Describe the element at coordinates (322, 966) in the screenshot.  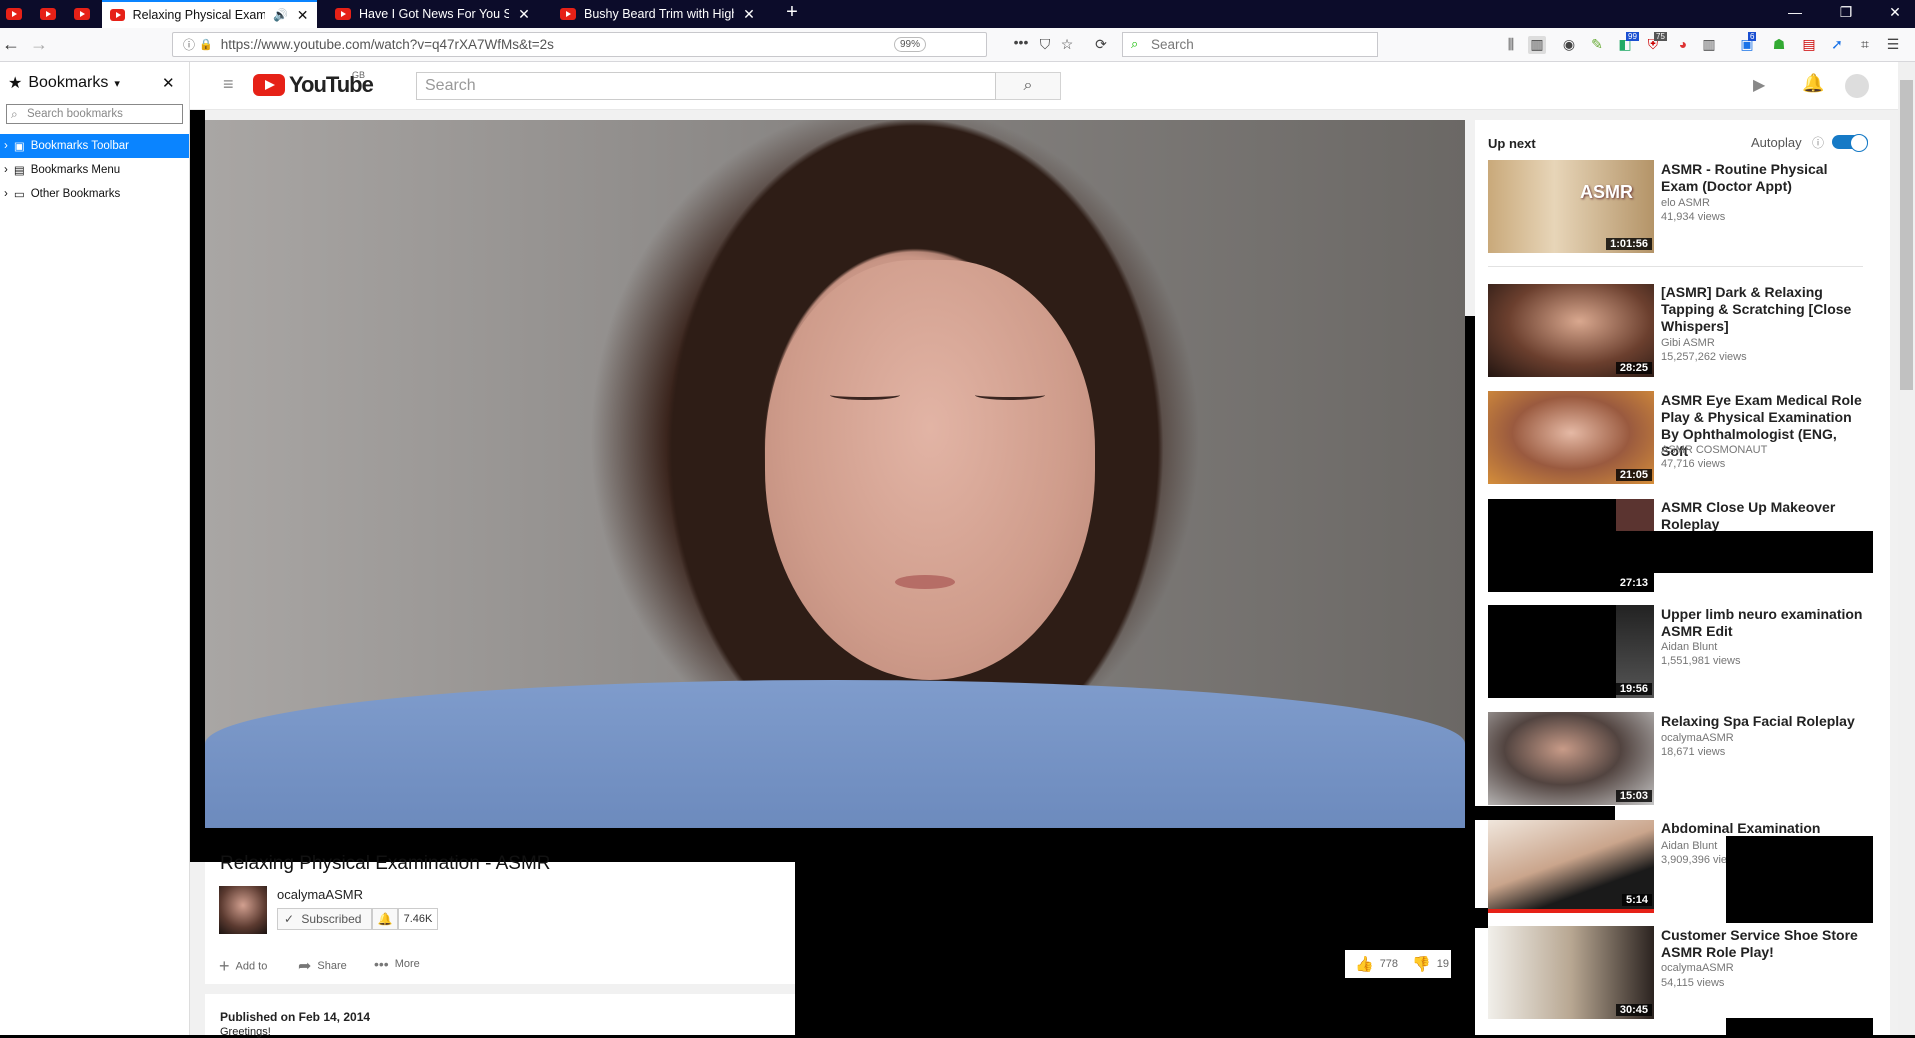
I see `share-button: ➦ Share` at that location.